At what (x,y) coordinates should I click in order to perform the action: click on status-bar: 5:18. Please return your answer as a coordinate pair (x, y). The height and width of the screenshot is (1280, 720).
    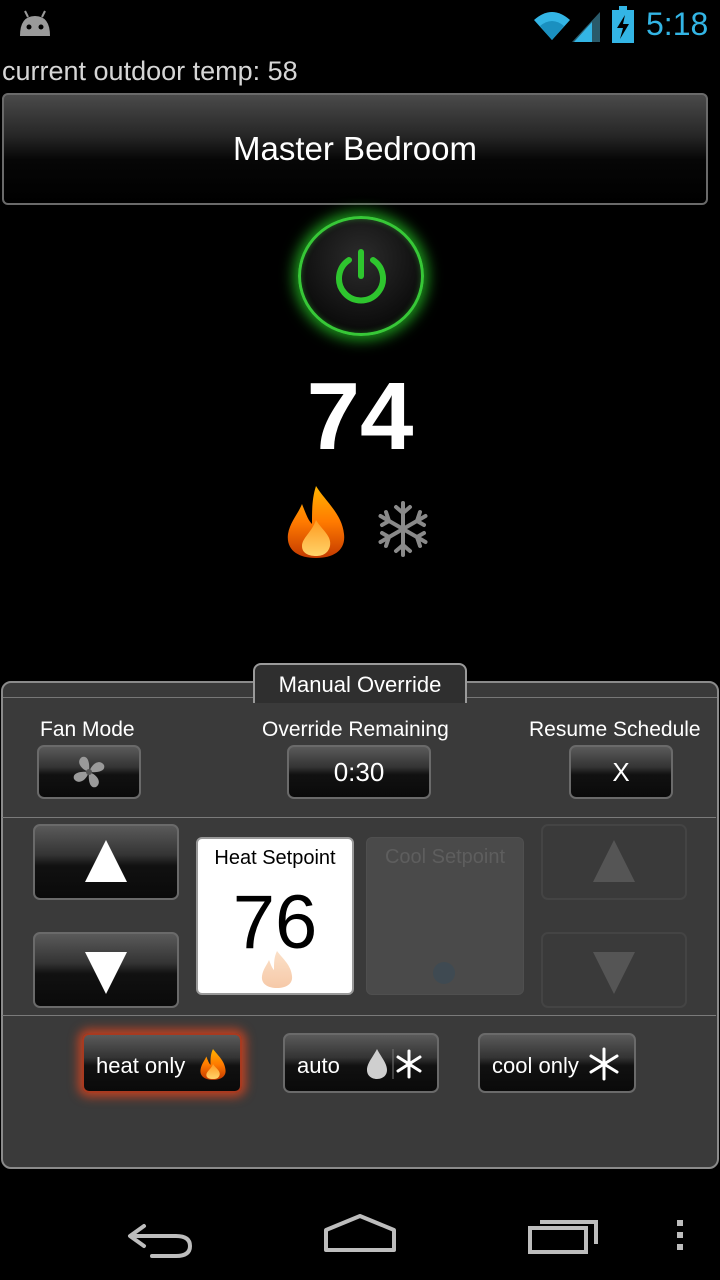
    Looking at the image, I should click on (360, 25).